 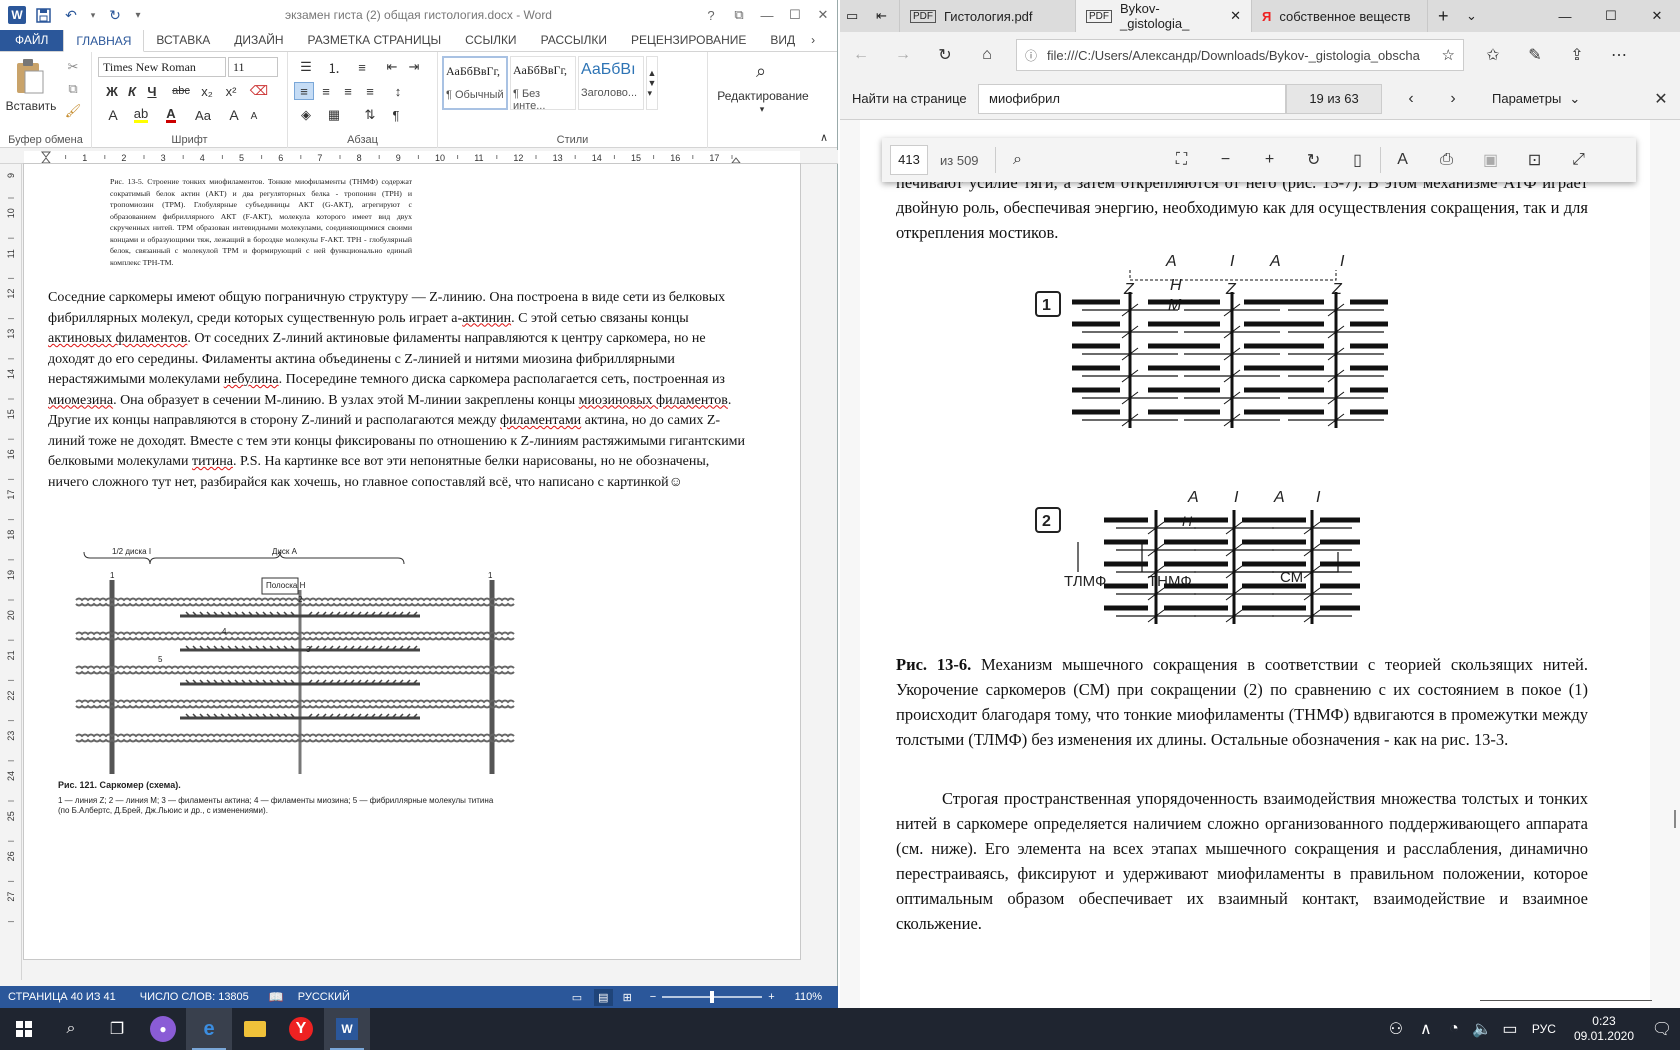 What do you see at coordinates (1536, 99) in the screenshot?
I see `find-options-button: Параметры ⌄` at bounding box center [1536, 99].